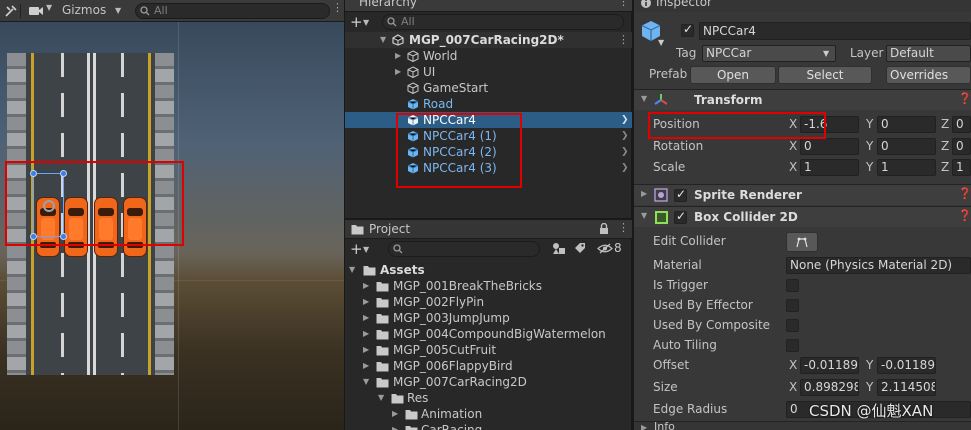 This screenshot has width=971, height=430. I want to click on scale-x-field: 1, so click(829, 167).